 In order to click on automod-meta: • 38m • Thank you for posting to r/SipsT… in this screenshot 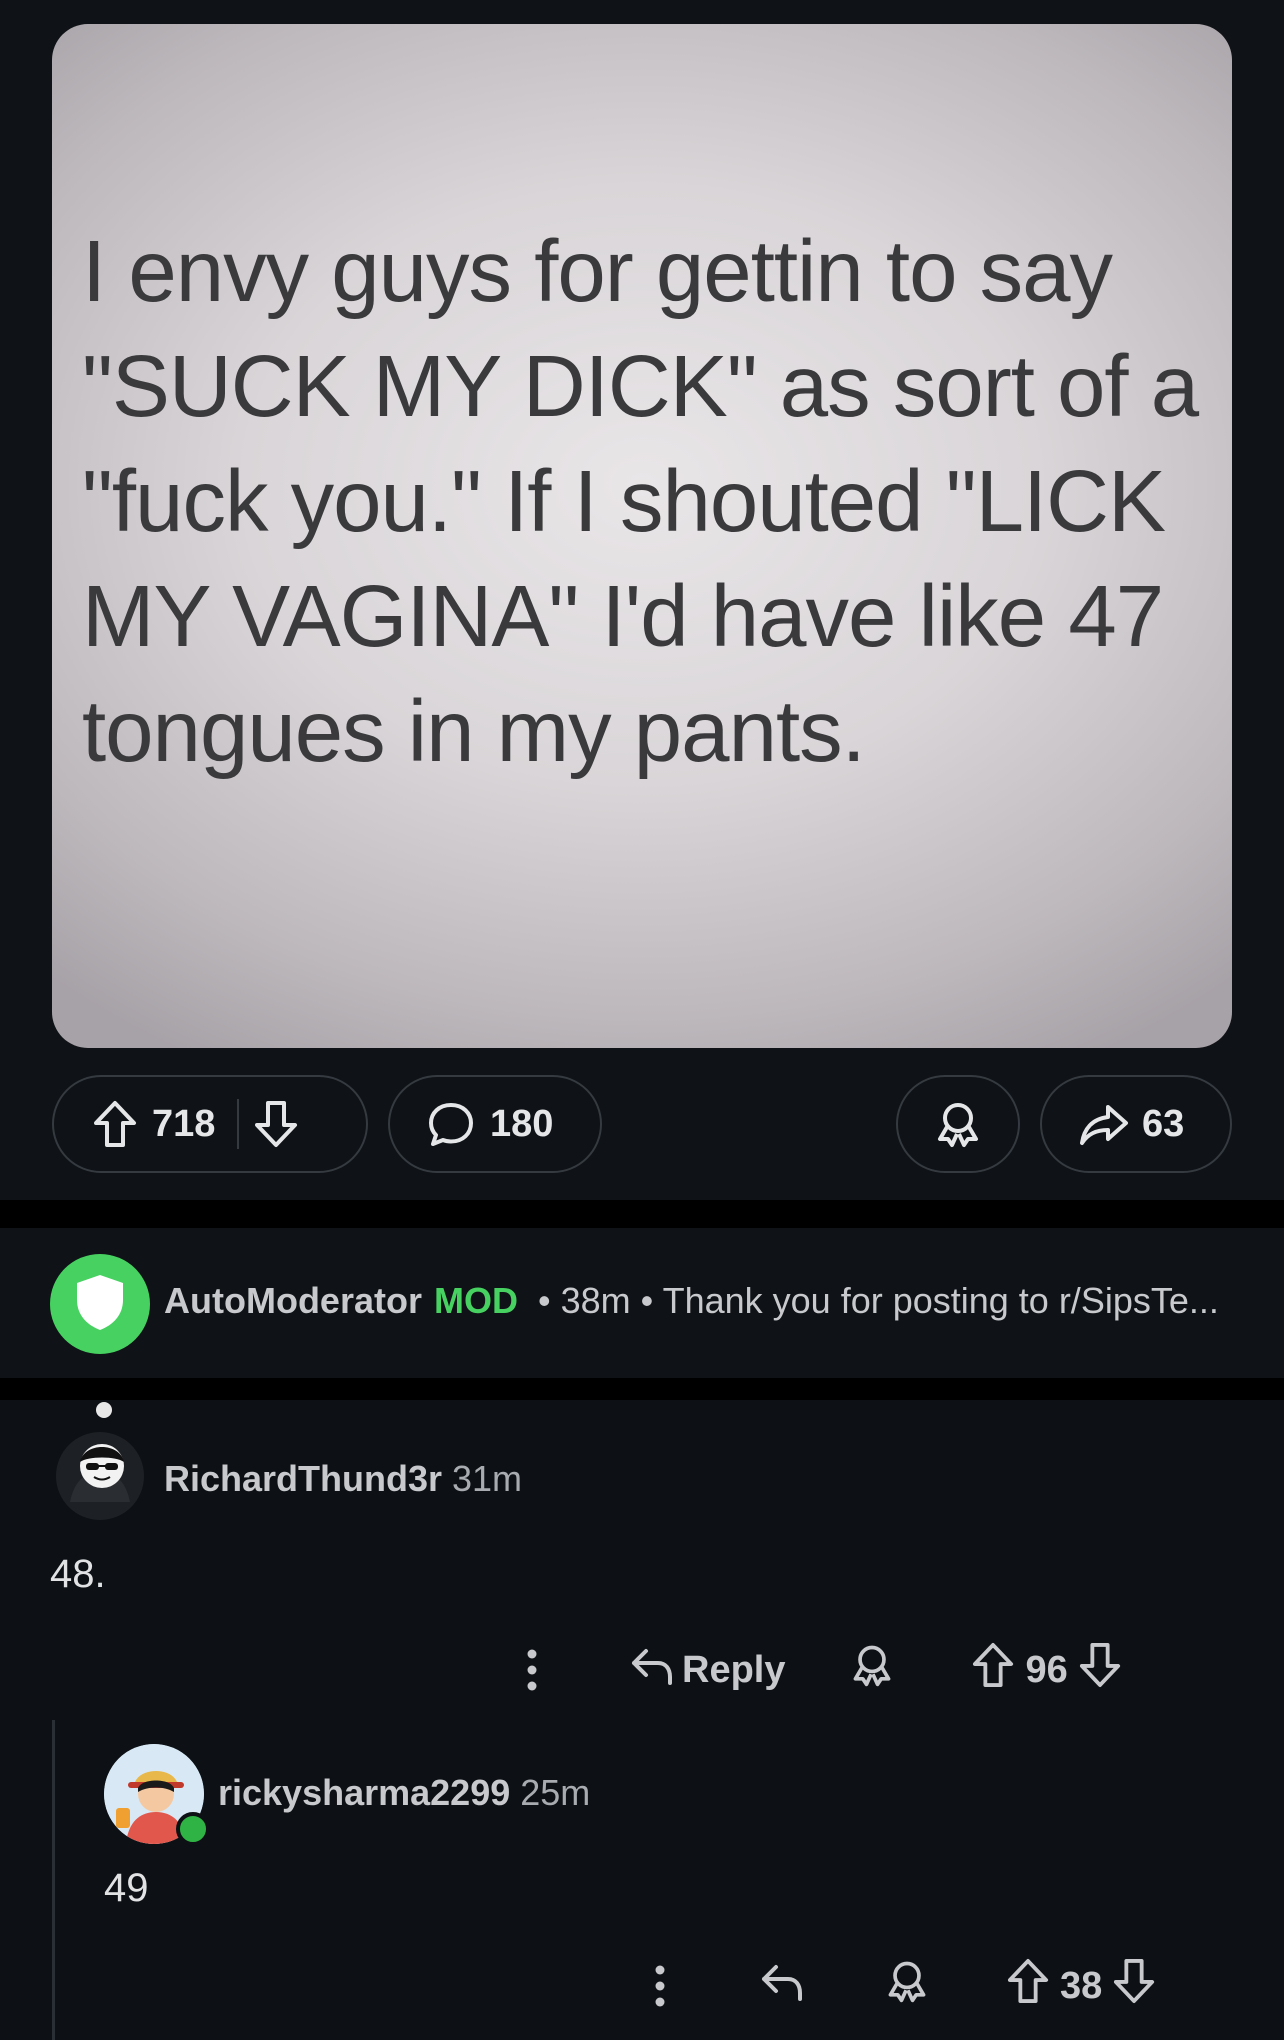, I will do `click(878, 1300)`.